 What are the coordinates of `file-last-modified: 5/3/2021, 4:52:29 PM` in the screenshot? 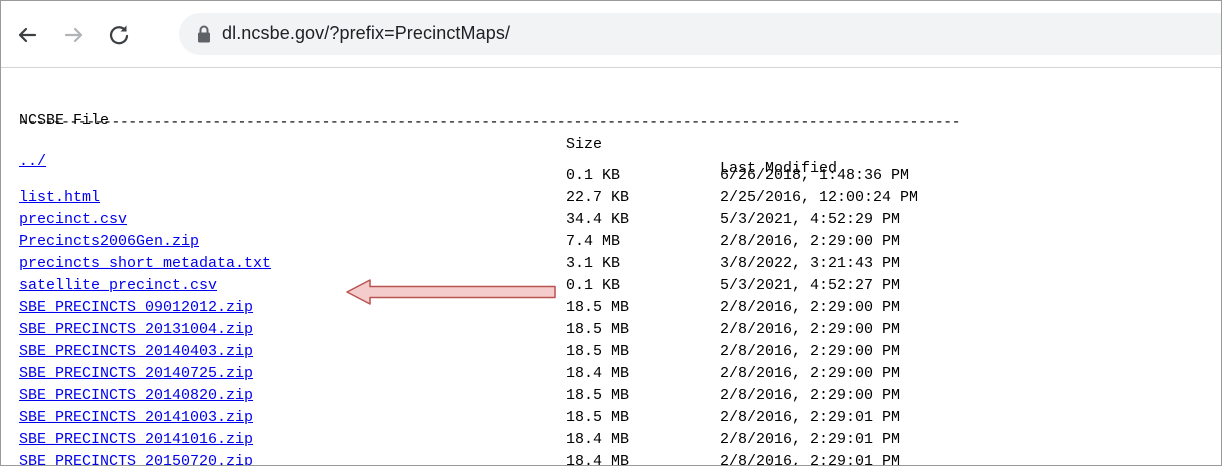 It's located at (810, 219).